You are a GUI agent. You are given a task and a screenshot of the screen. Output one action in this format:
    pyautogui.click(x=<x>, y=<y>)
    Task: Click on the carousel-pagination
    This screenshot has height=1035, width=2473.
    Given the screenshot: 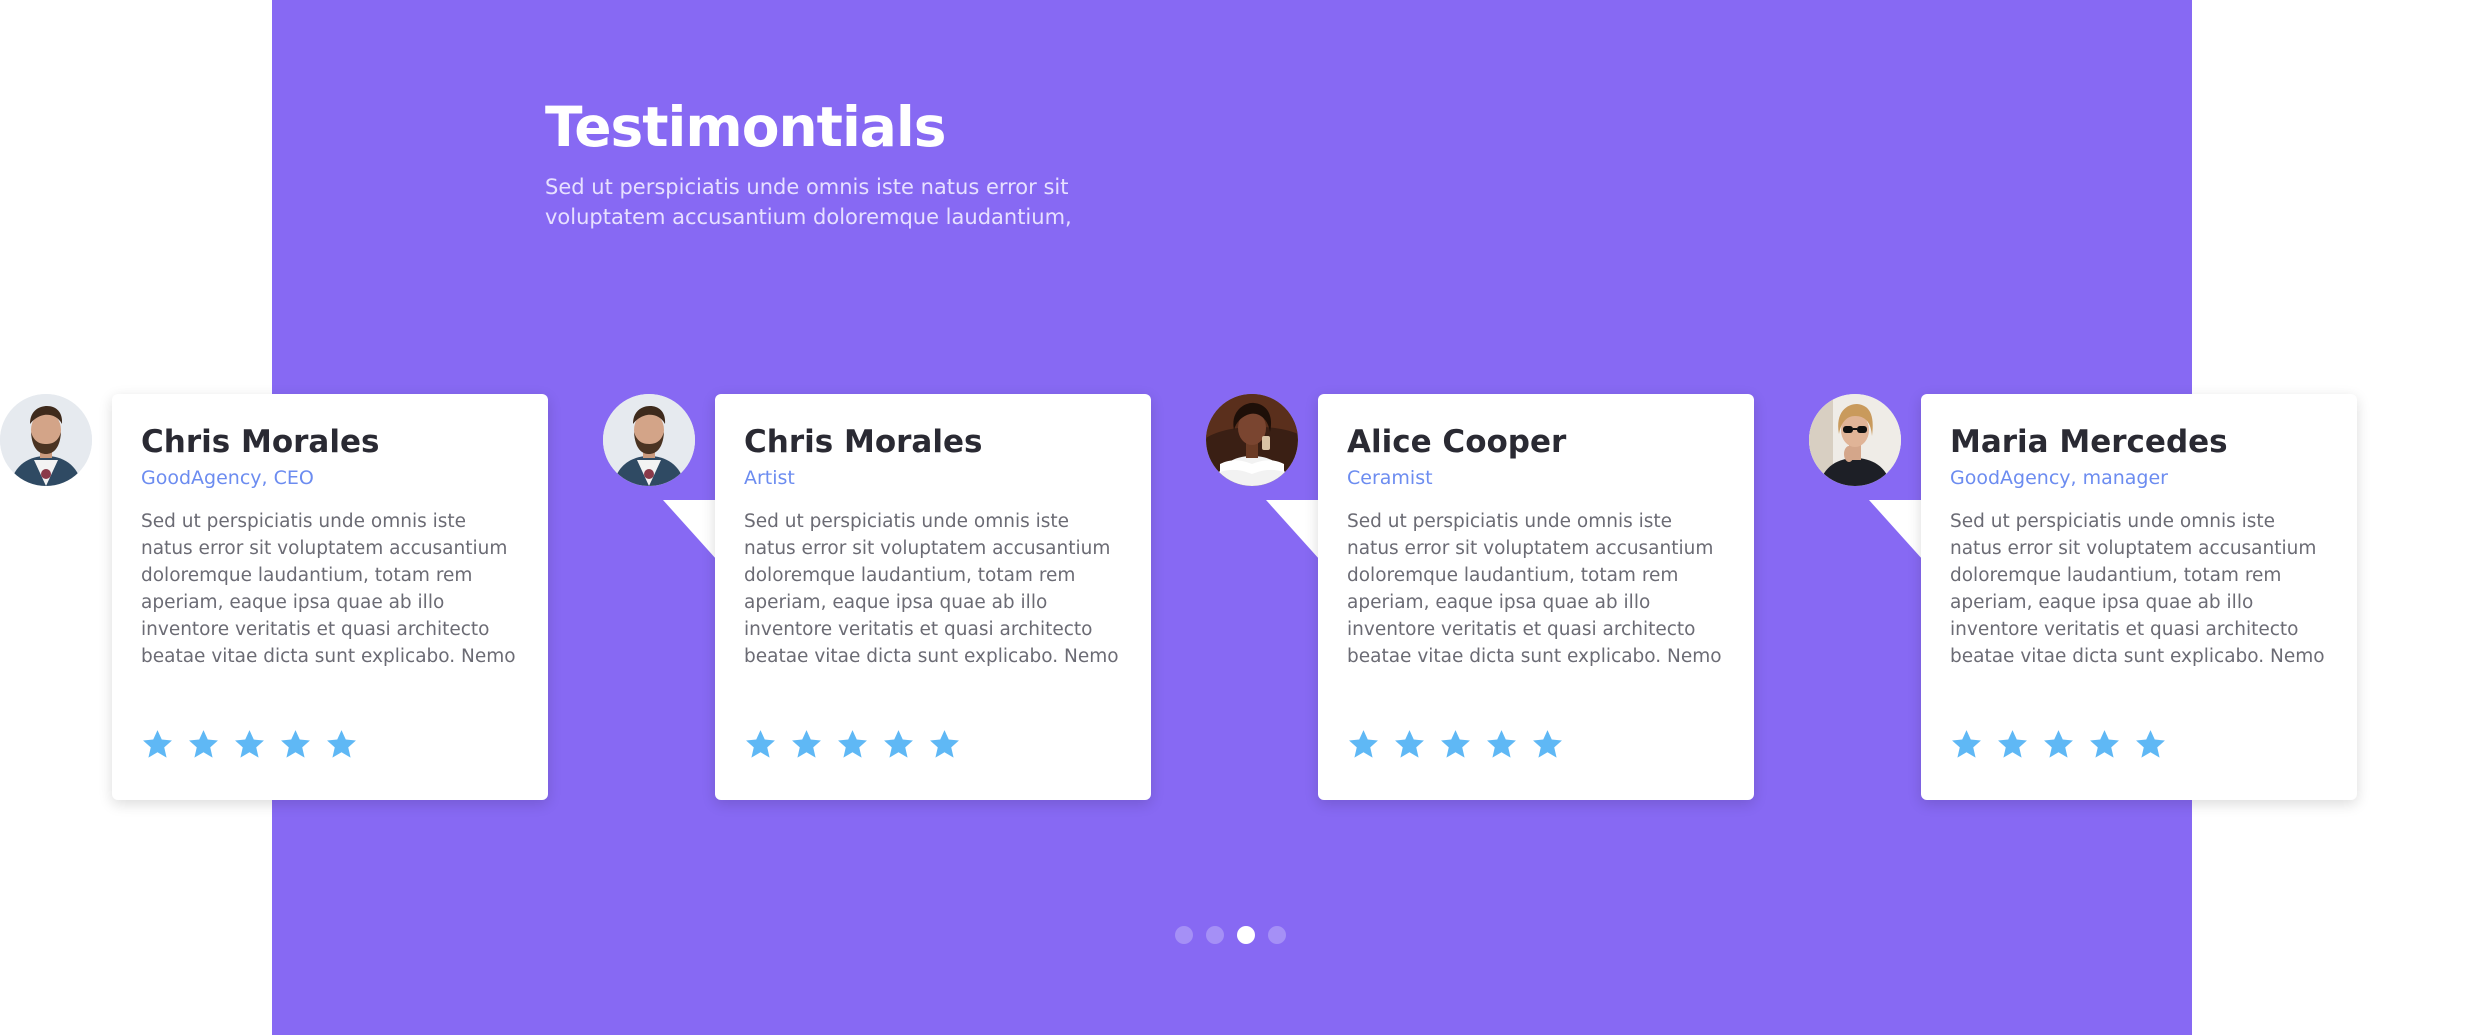 What is the action you would take?
    pyautogui.click(x=1230, y=935)
    